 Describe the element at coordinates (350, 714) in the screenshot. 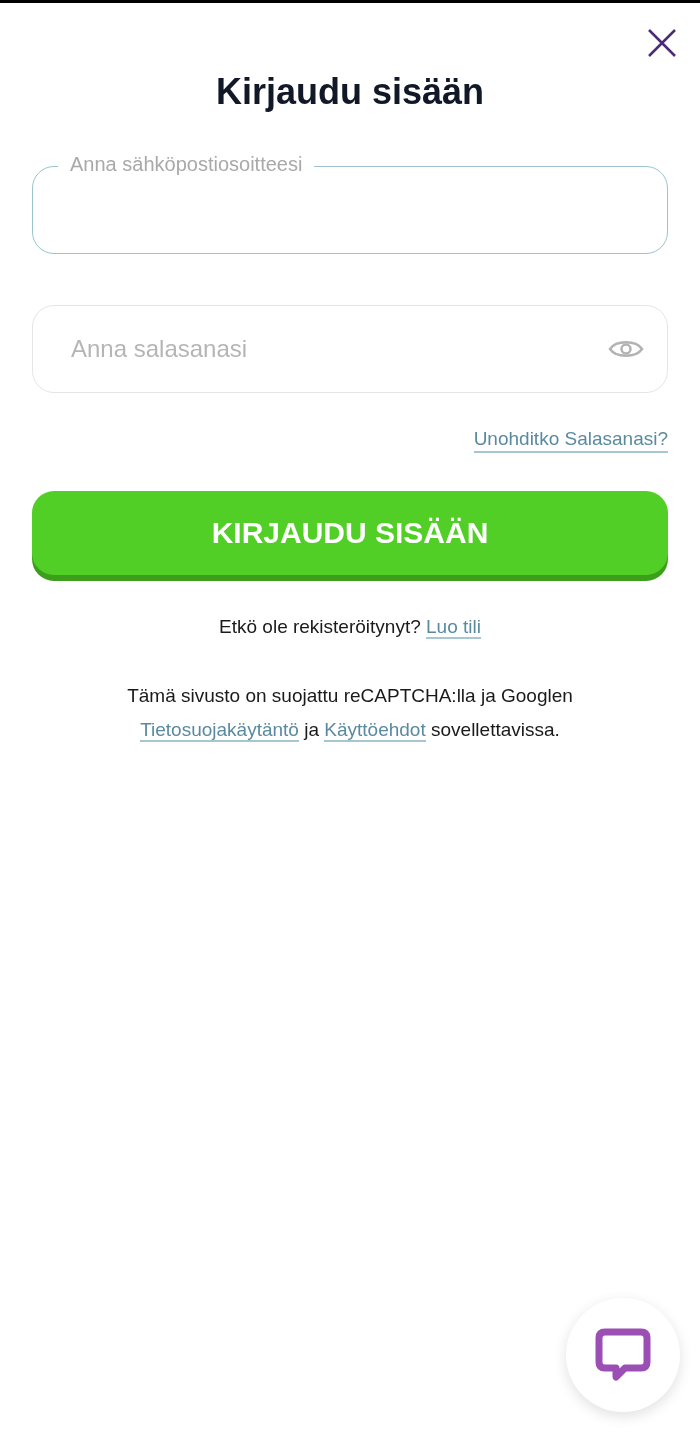

I see `recaptcha-notice: Tämä sivusto on suojattu reCAPTCHA:lla ja Googlen Tietosuojakäytäntö ja Käyttöehdot sovellettavissa.` at that location.